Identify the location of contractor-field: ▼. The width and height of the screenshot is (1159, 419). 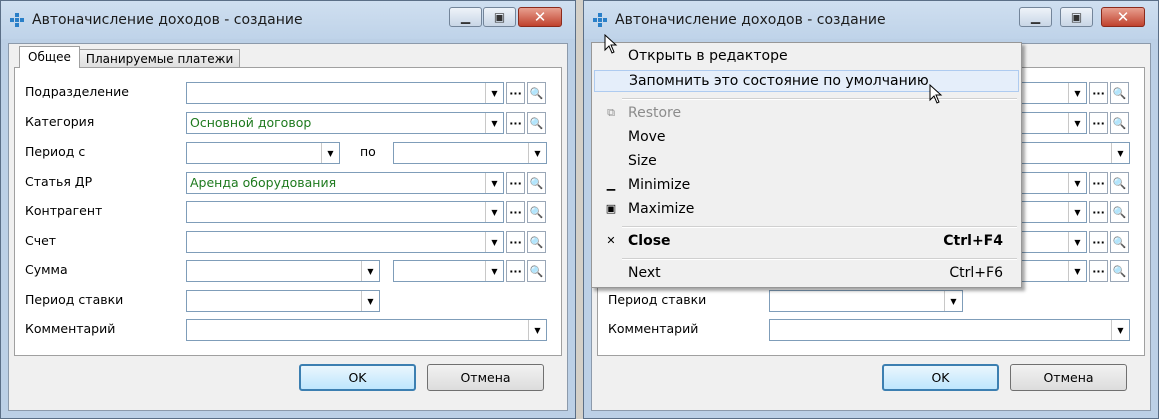
(345, 212).